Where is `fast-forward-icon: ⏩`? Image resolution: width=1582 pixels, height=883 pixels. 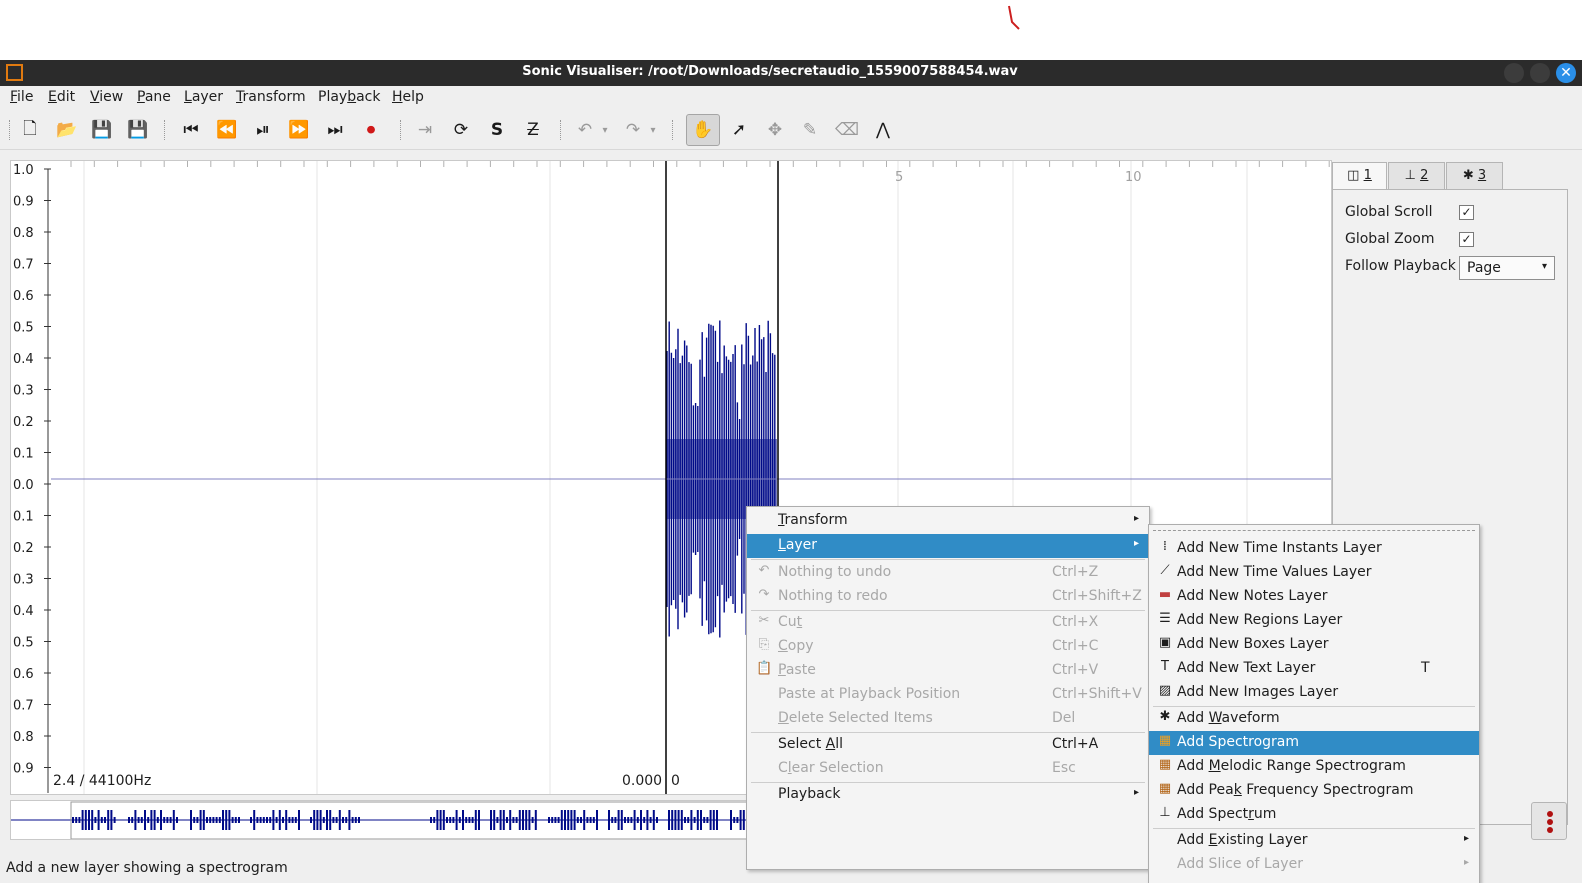
fast-forward-icon: ⏩ is located at coordinates (299, 130).